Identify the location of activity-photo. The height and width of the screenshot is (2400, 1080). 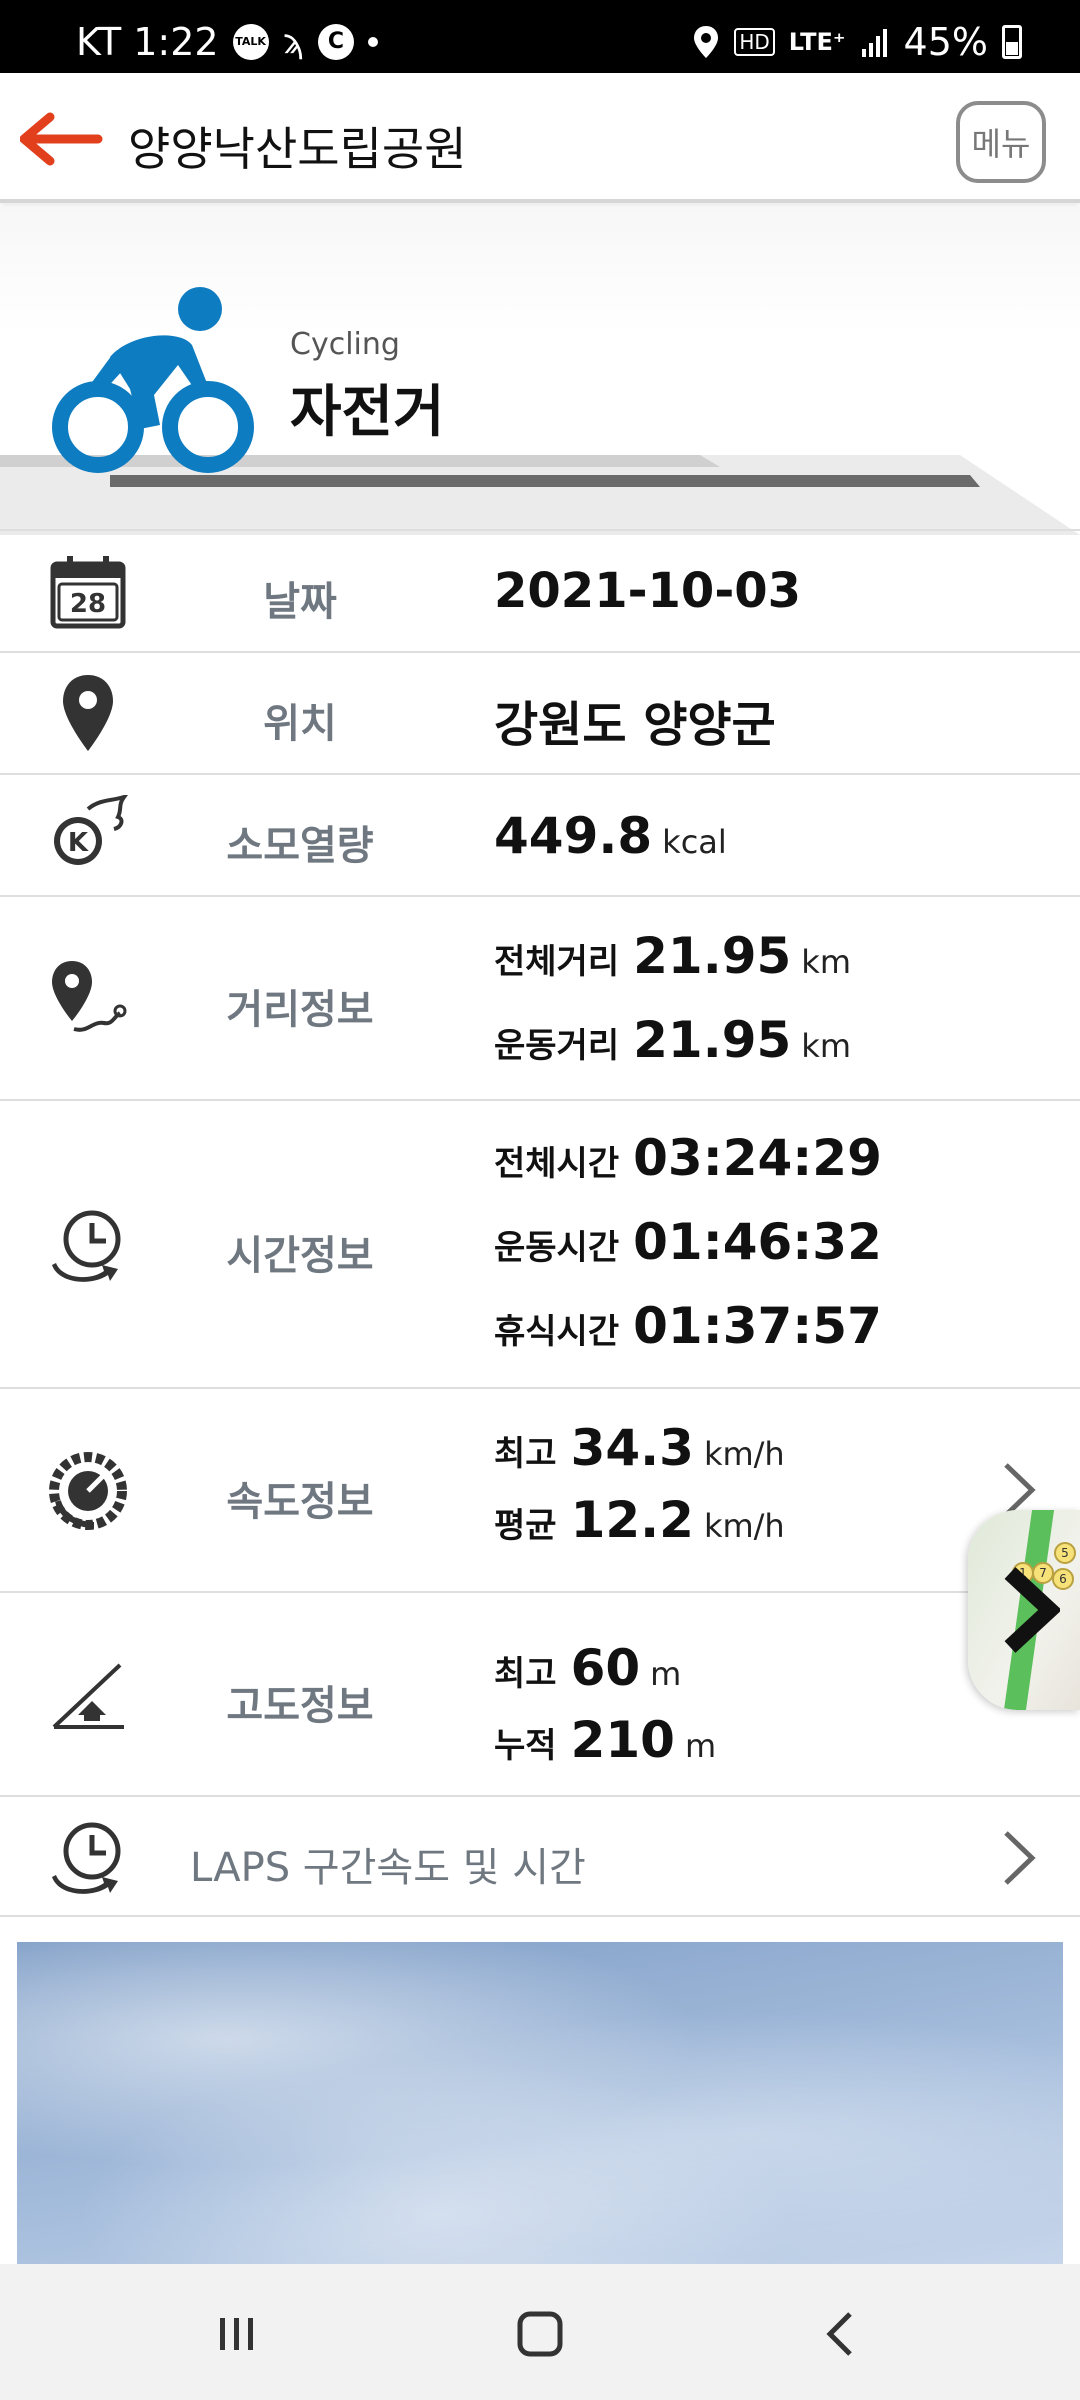
(540, 2103).